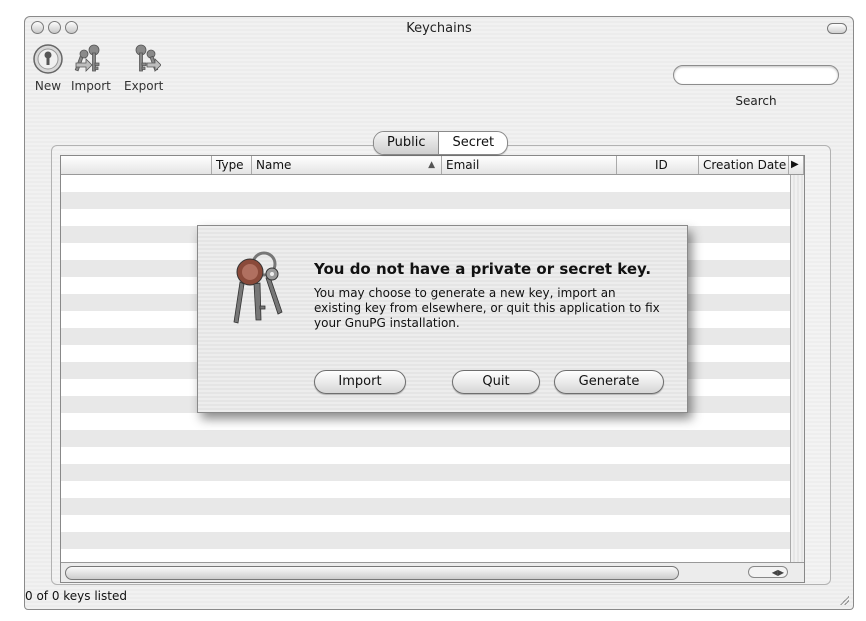 This screenshot has width=866, height=621. I want to click on search-area: Search, so click(756, 86).